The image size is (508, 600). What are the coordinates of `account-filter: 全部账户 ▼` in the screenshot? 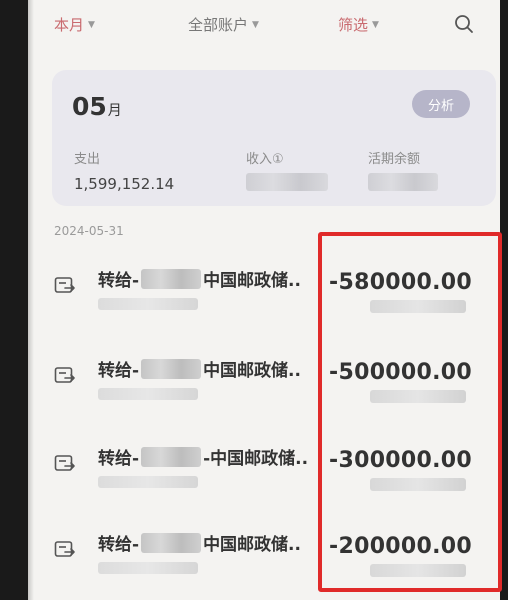 It's located at (223, 24).